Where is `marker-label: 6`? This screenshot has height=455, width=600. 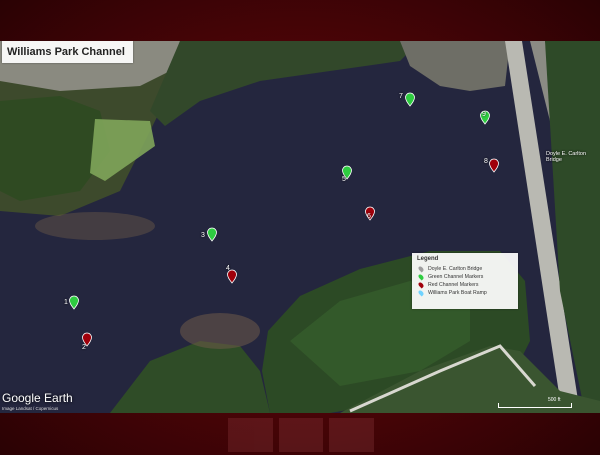 marker-label: 6 is located at coordinates (369, 216).